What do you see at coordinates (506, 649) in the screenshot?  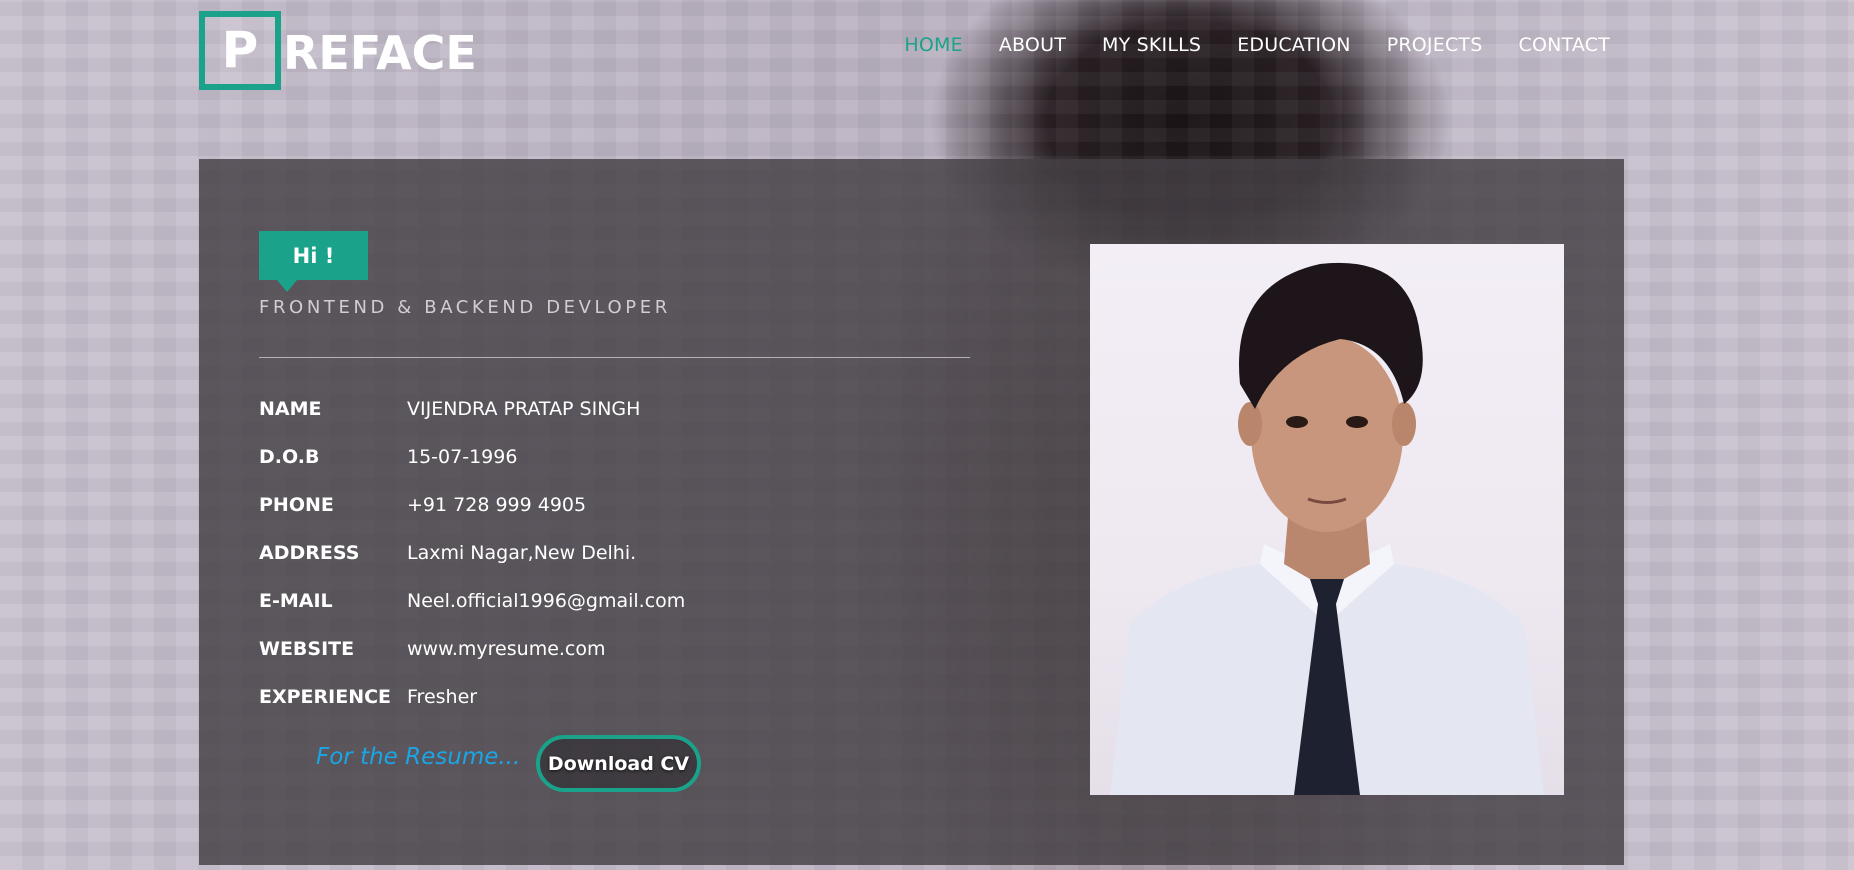 I see `info-value: www.myresume.com` at bounding box center [506, 649].